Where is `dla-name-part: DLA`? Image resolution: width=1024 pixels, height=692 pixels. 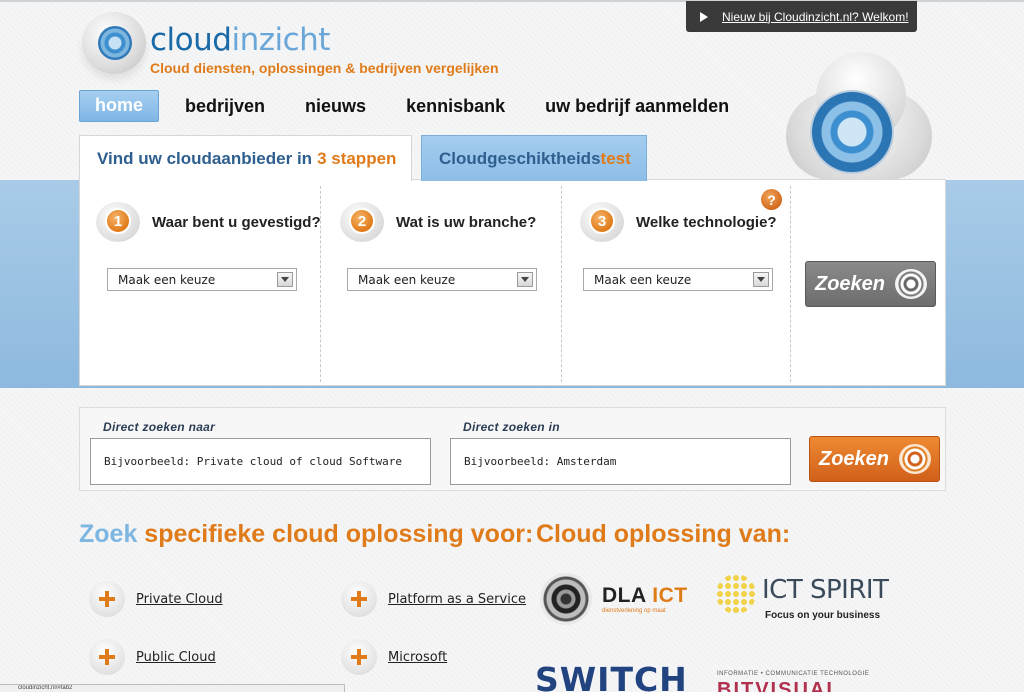 dla-name-part: DLA is located at coordinates (624, 595).